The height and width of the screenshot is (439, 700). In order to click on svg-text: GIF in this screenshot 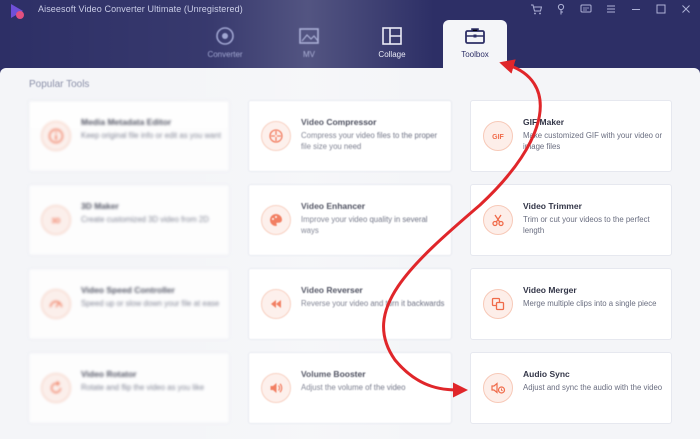, I will do `click(498, 137)`.